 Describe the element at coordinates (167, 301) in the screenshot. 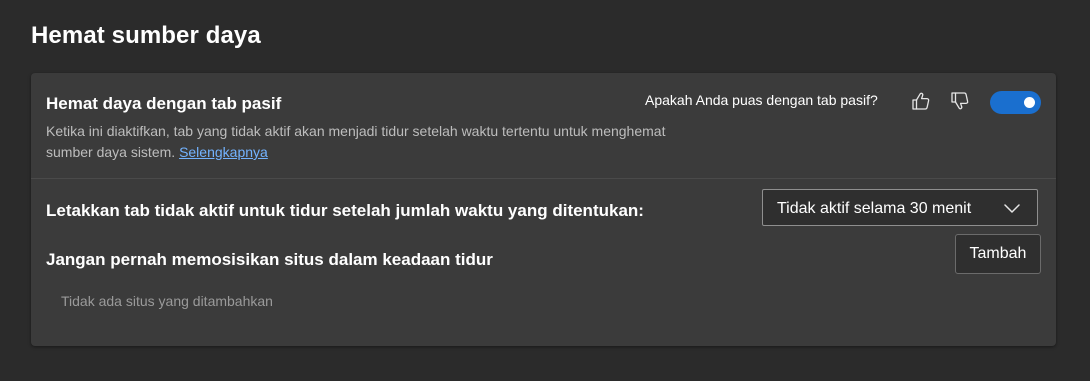

I see `empty-sites-message: Tidak ada situs yang ditambahkan` at that location.